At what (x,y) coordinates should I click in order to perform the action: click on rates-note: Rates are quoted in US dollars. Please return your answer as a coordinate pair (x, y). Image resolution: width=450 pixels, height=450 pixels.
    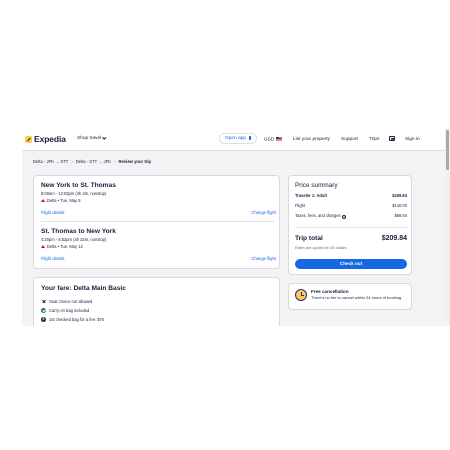
    Looking at the image, I should click on (321, 248).